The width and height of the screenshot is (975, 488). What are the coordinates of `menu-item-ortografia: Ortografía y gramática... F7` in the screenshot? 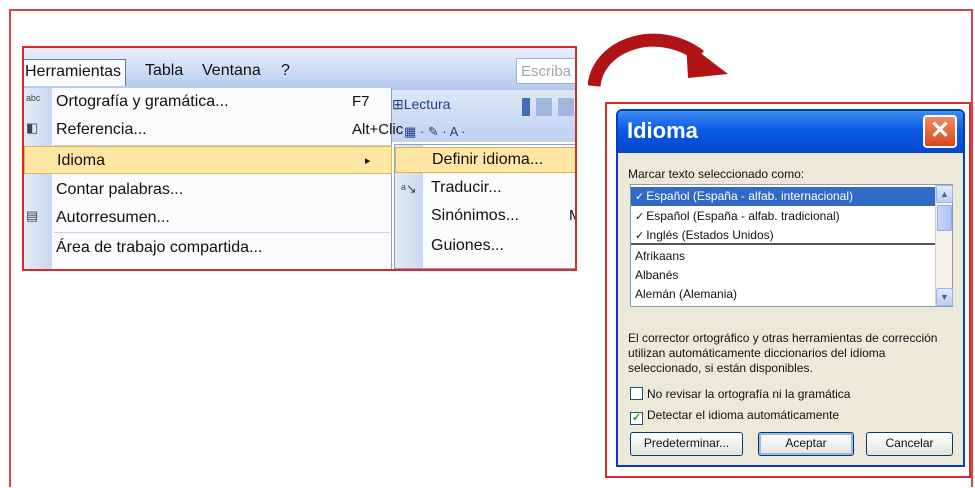 It's located at (213, 102).